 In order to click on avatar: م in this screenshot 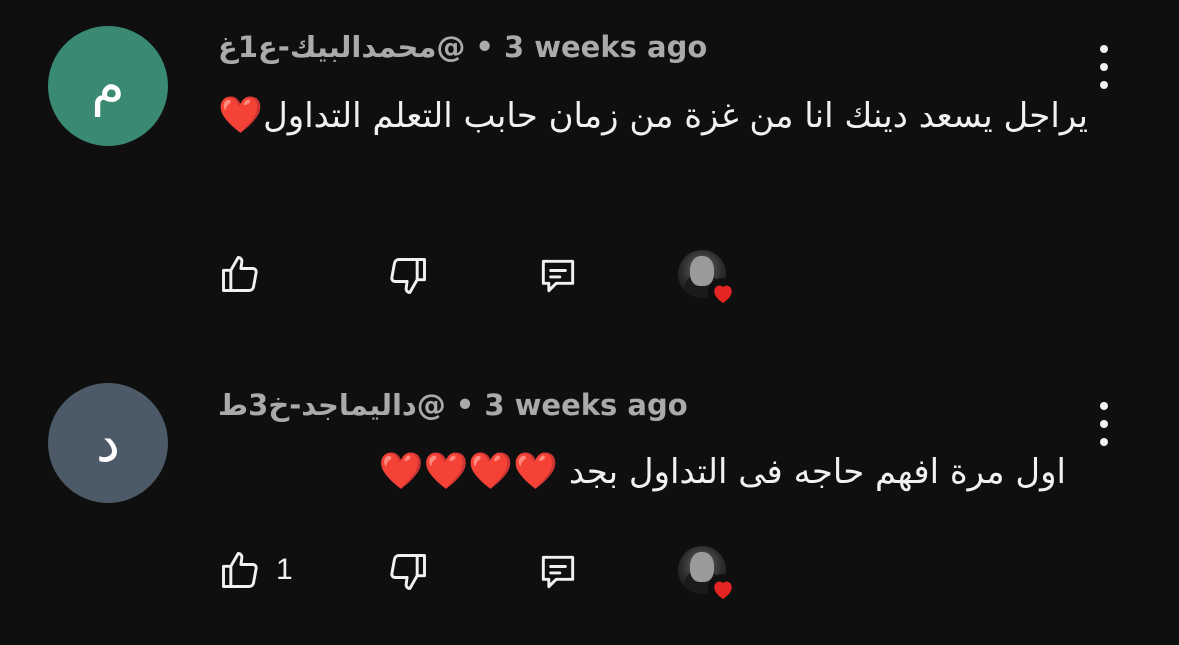, I will do `click(108, 86)`.